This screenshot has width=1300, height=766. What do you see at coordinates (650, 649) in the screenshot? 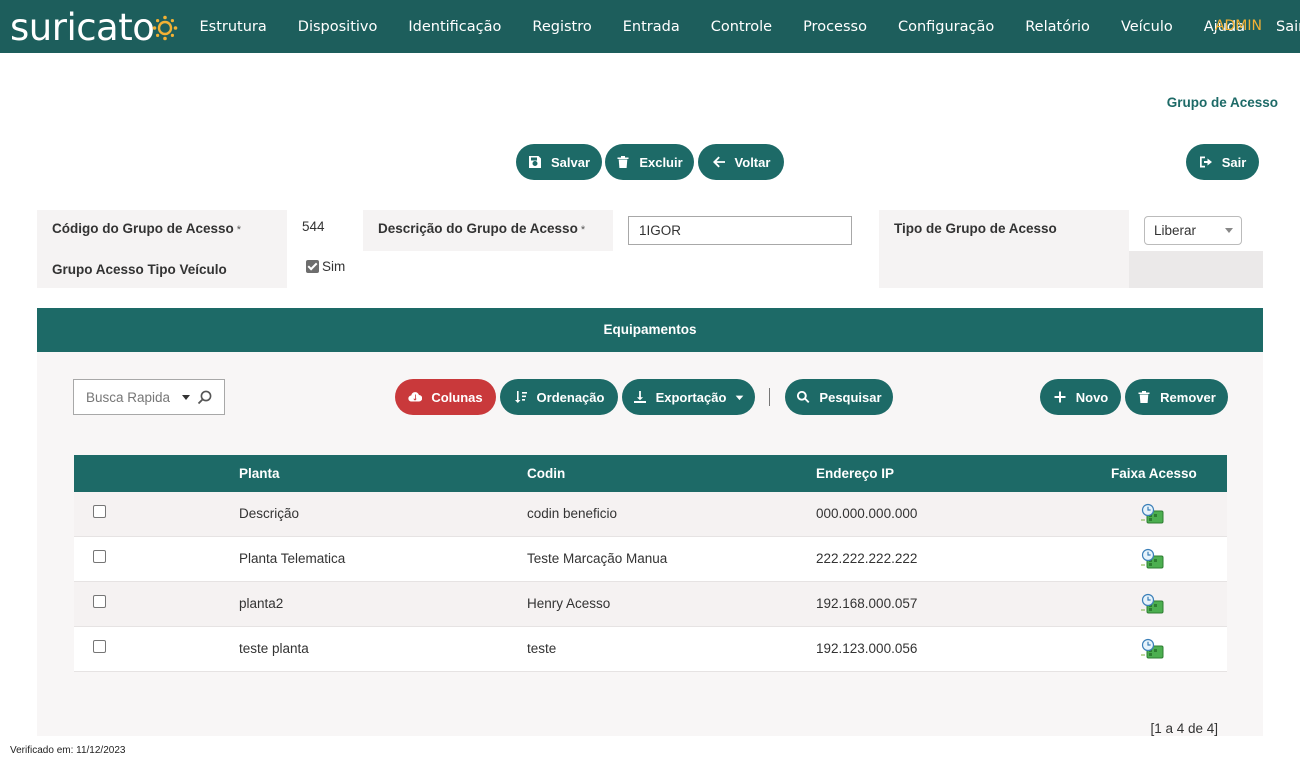
I see `table-row: teste planta teste 192.123.000.056` at bounding box center [650, 649].